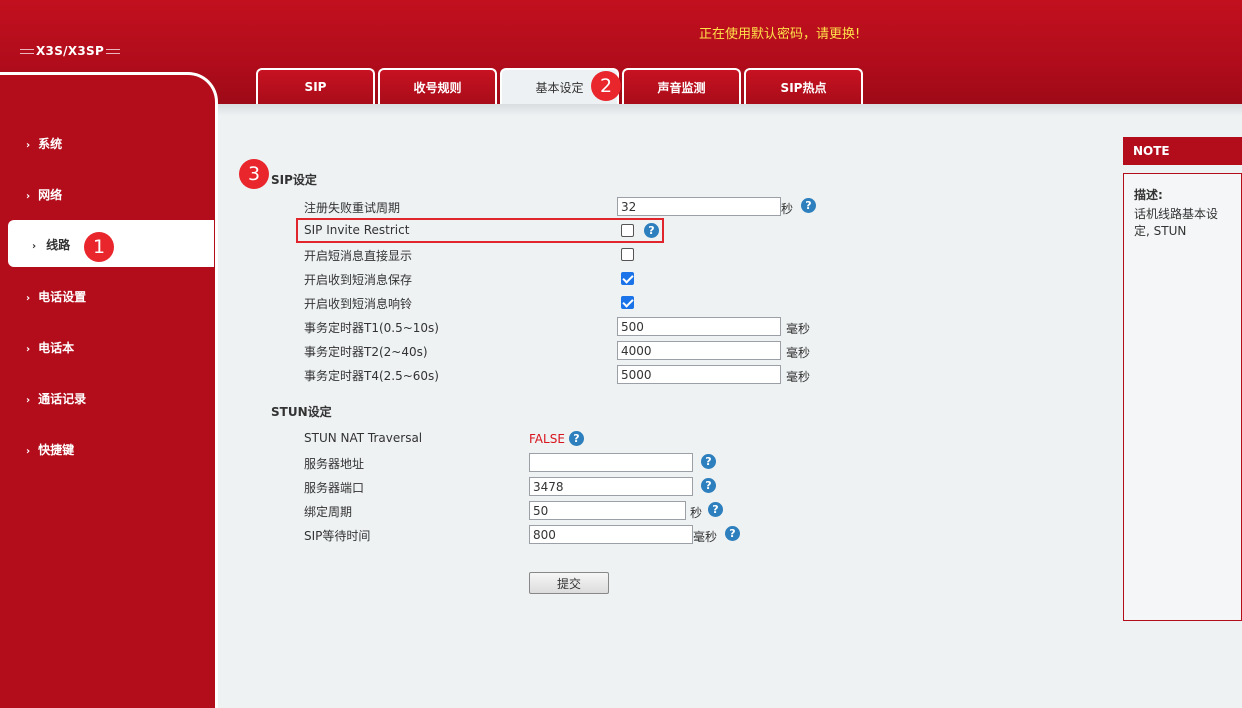 This screenshot has width=1242, height=708. I want to click on note-heading: 描述:, so click(1148, 195).